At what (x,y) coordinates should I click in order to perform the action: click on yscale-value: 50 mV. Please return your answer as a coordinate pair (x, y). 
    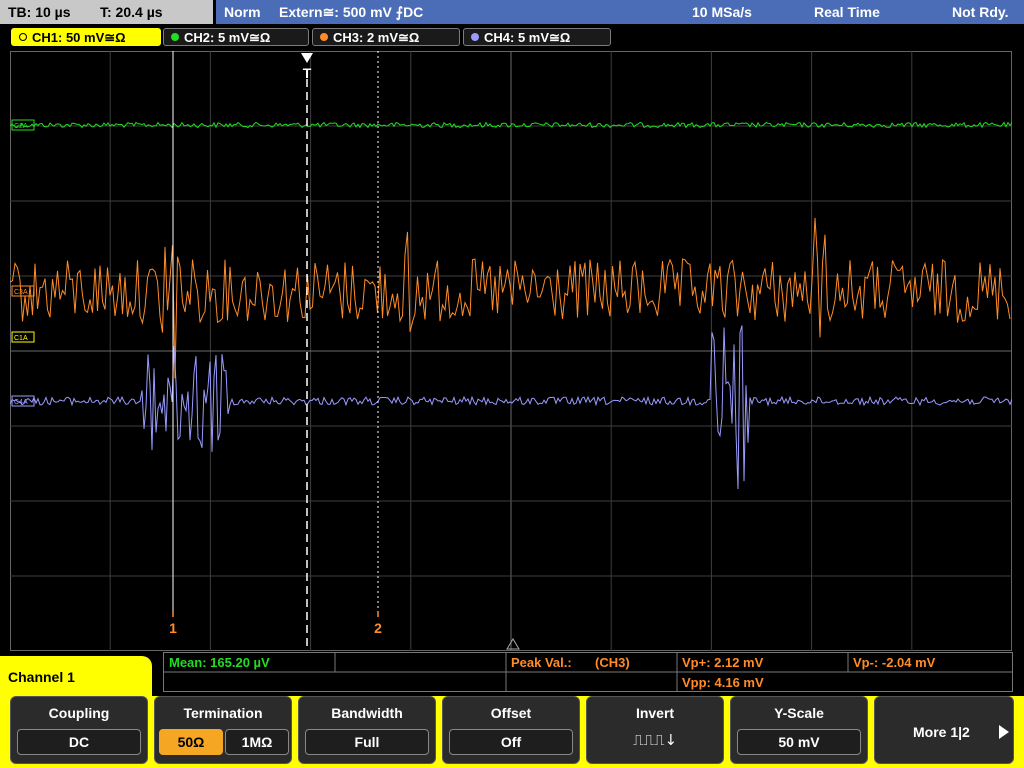
    Looking at the image, I should click on (799, 742).